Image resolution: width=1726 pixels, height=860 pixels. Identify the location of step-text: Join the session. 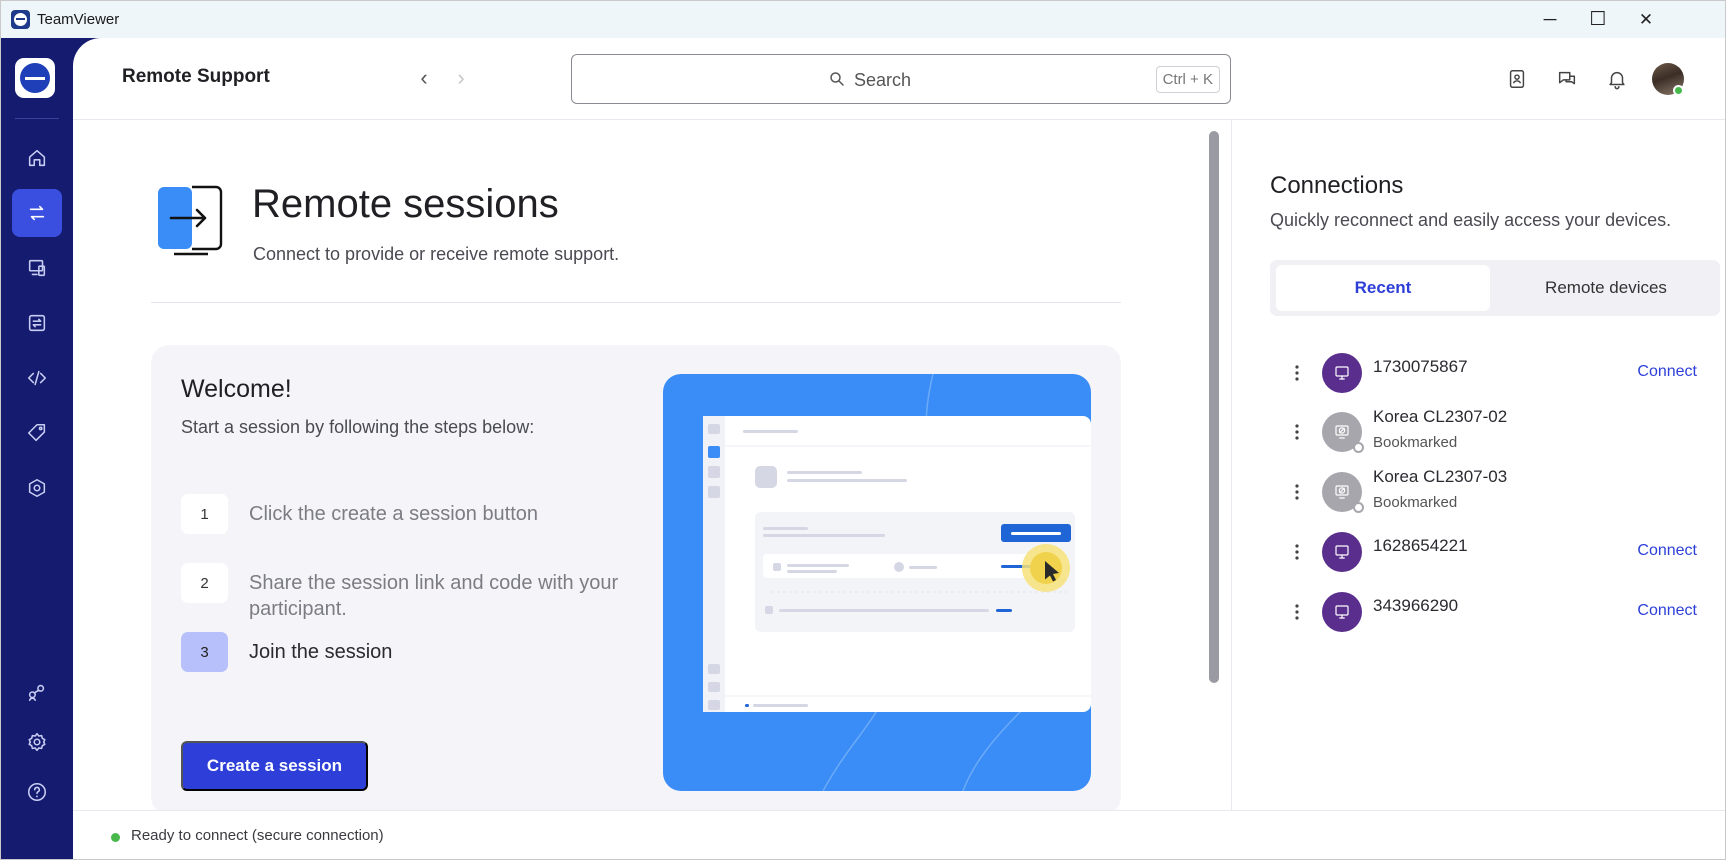
(321, 652).